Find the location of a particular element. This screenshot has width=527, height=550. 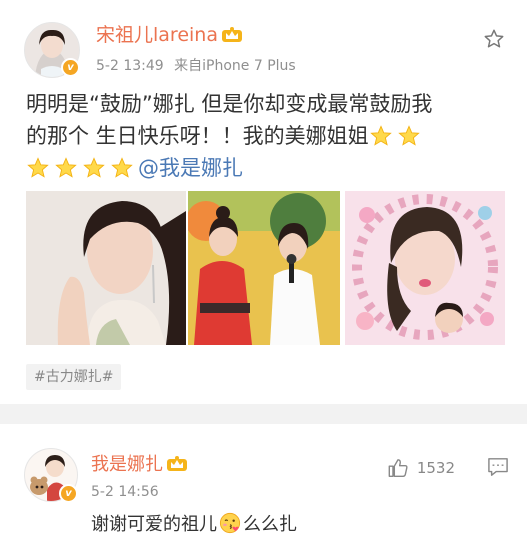

mention-link: @我是娜扎 is located at coordinates (190, 168).